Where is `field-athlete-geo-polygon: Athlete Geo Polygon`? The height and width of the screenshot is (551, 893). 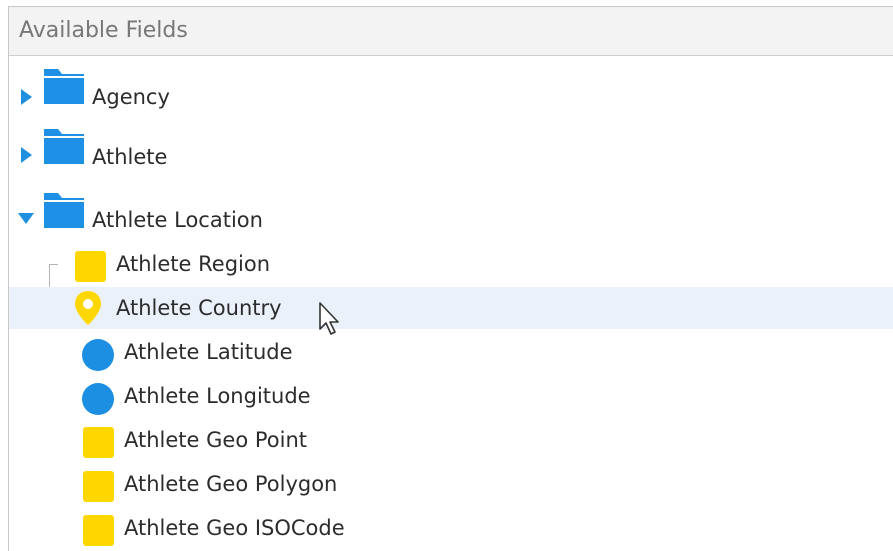 field-athlete-geo-polygon: Athlete Geo Polygon is located at coordinates (451, 484).